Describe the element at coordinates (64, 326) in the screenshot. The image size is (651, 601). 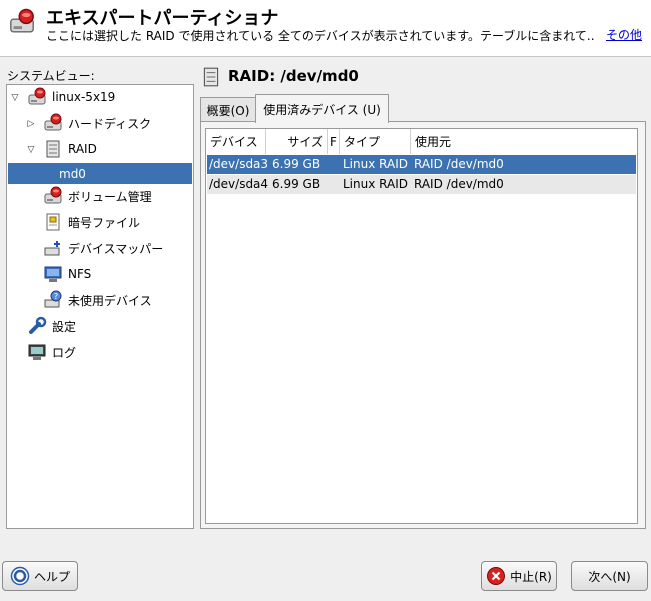
I see `tree-item-label: 設定` at that location.